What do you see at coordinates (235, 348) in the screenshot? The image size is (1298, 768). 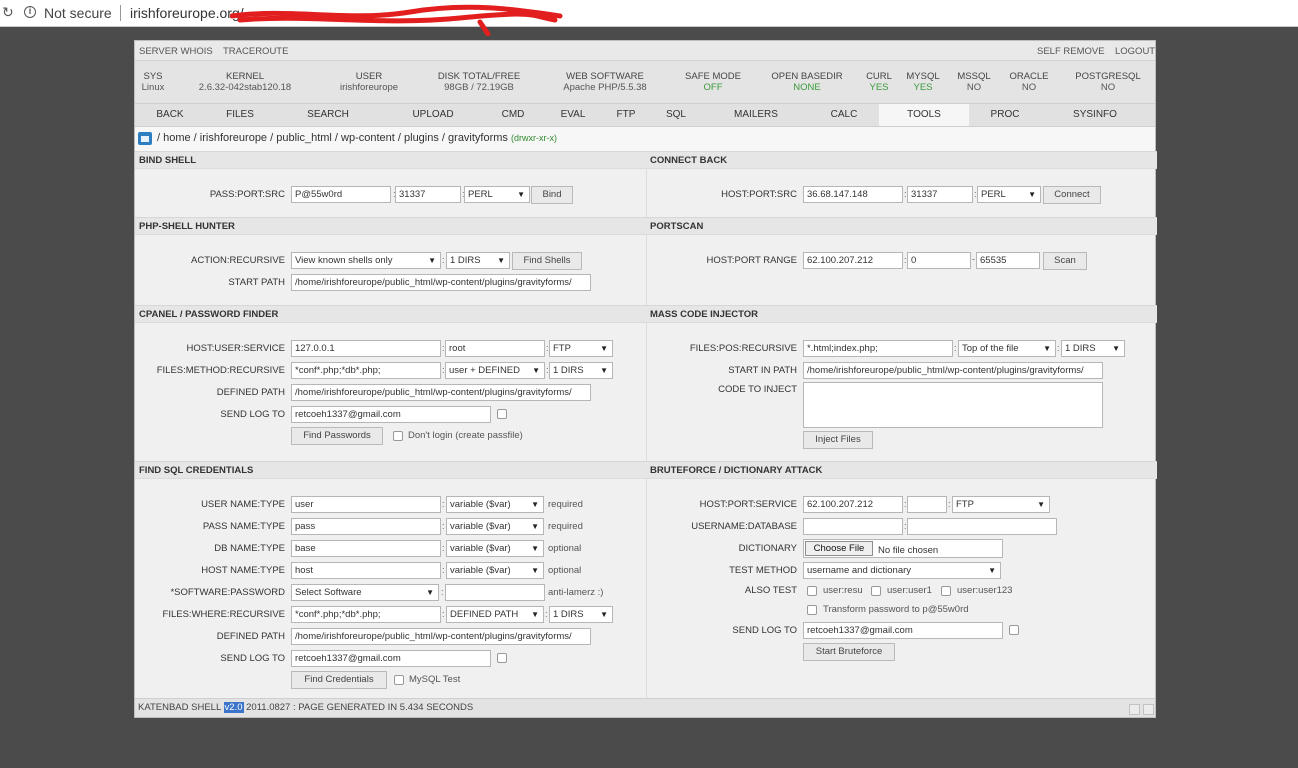 I see `cpanel-hus-label: HOST:USER:SERVICE` at bounding box center [235, 348].